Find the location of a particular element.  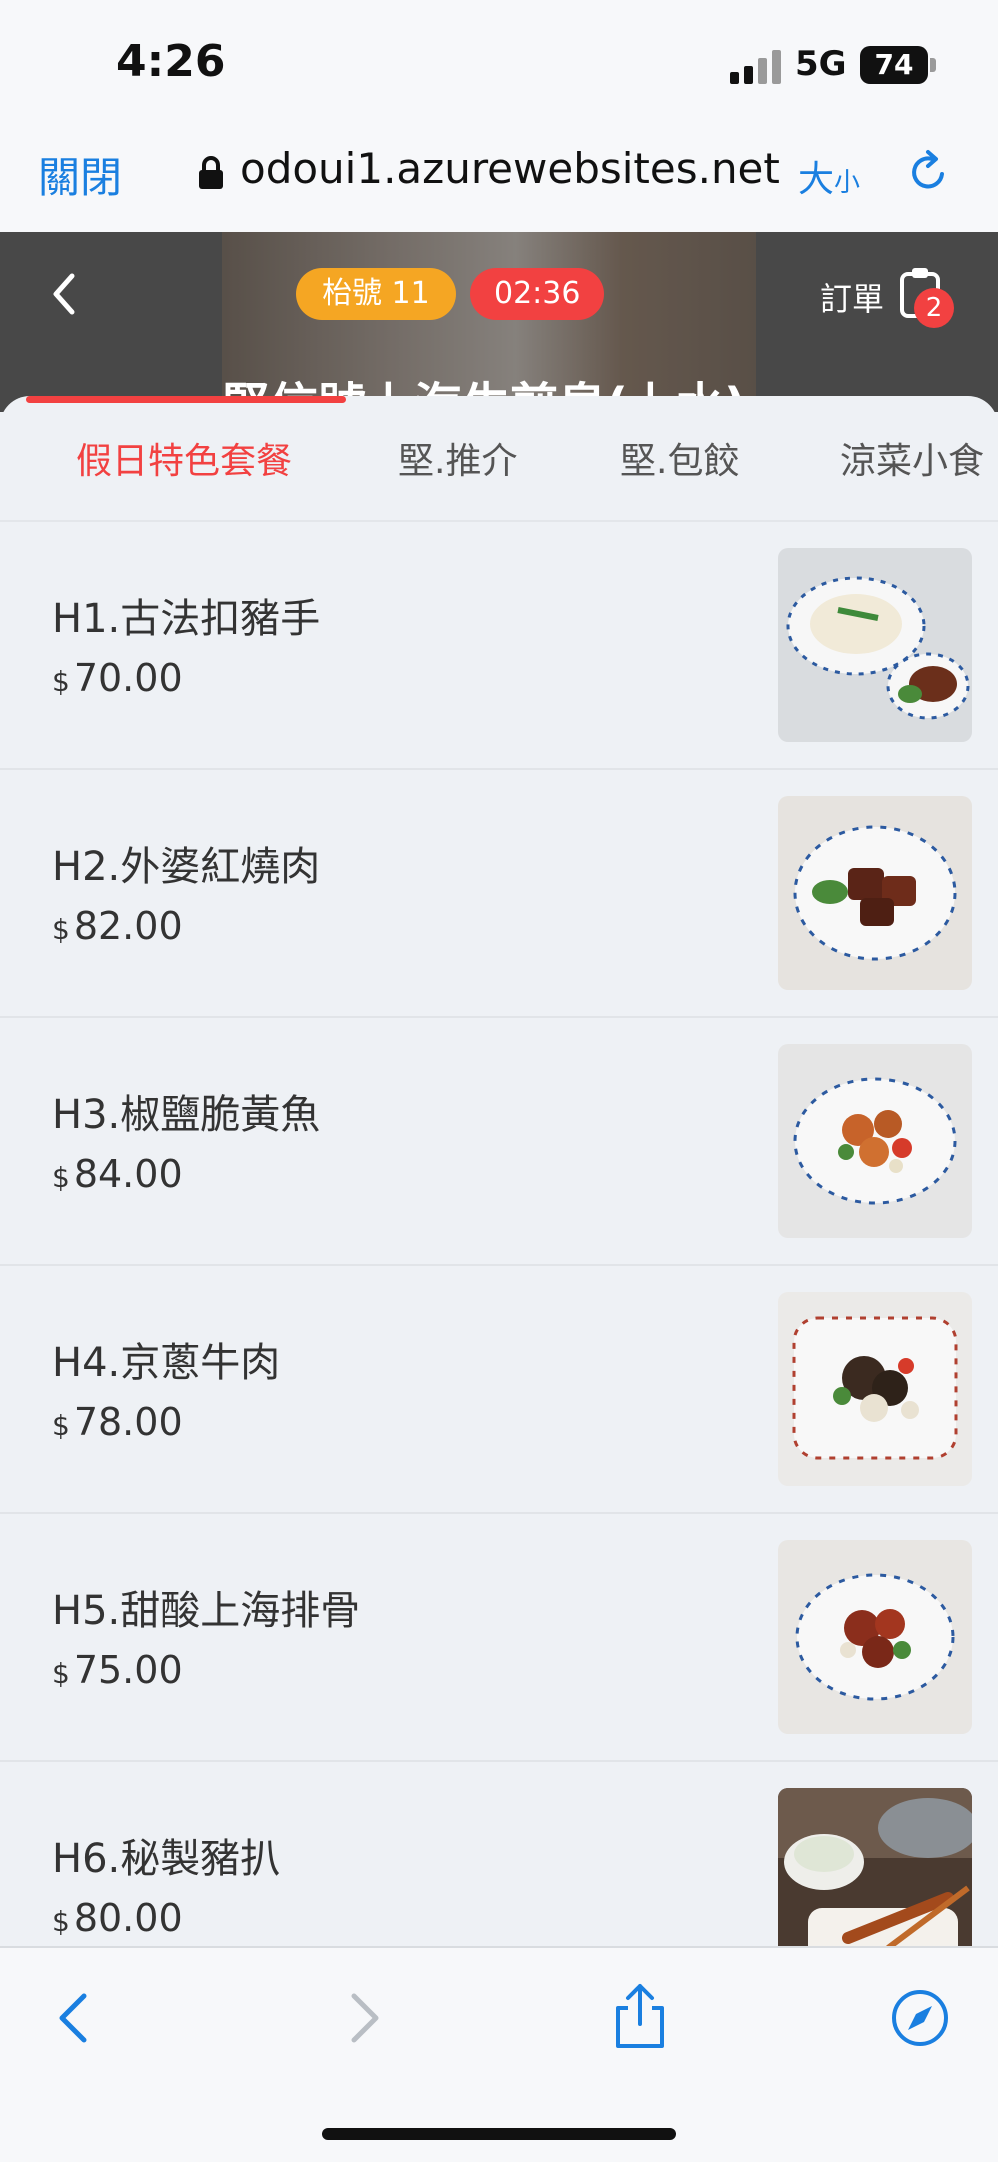

item-name: H6.秘製豬扒 is located at coordinates (166, 1859).